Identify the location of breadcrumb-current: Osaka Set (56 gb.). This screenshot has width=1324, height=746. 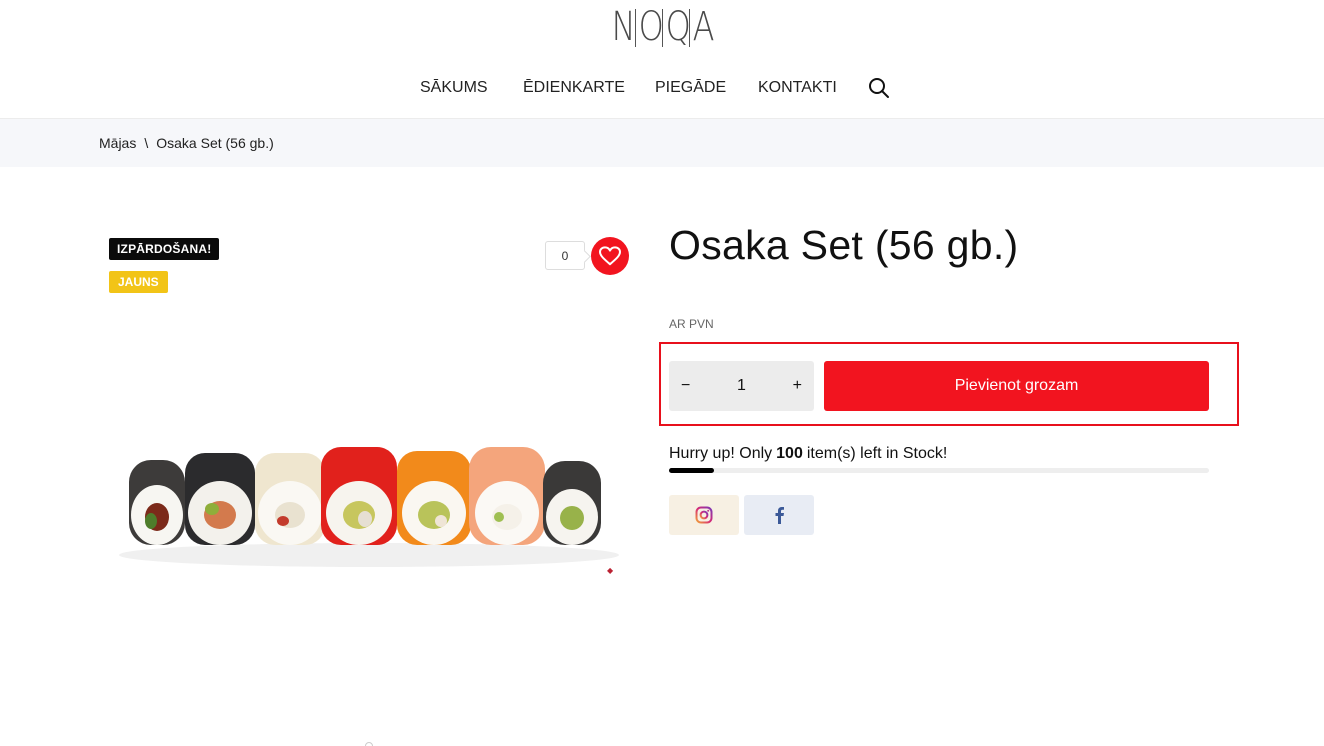
(215, 143).